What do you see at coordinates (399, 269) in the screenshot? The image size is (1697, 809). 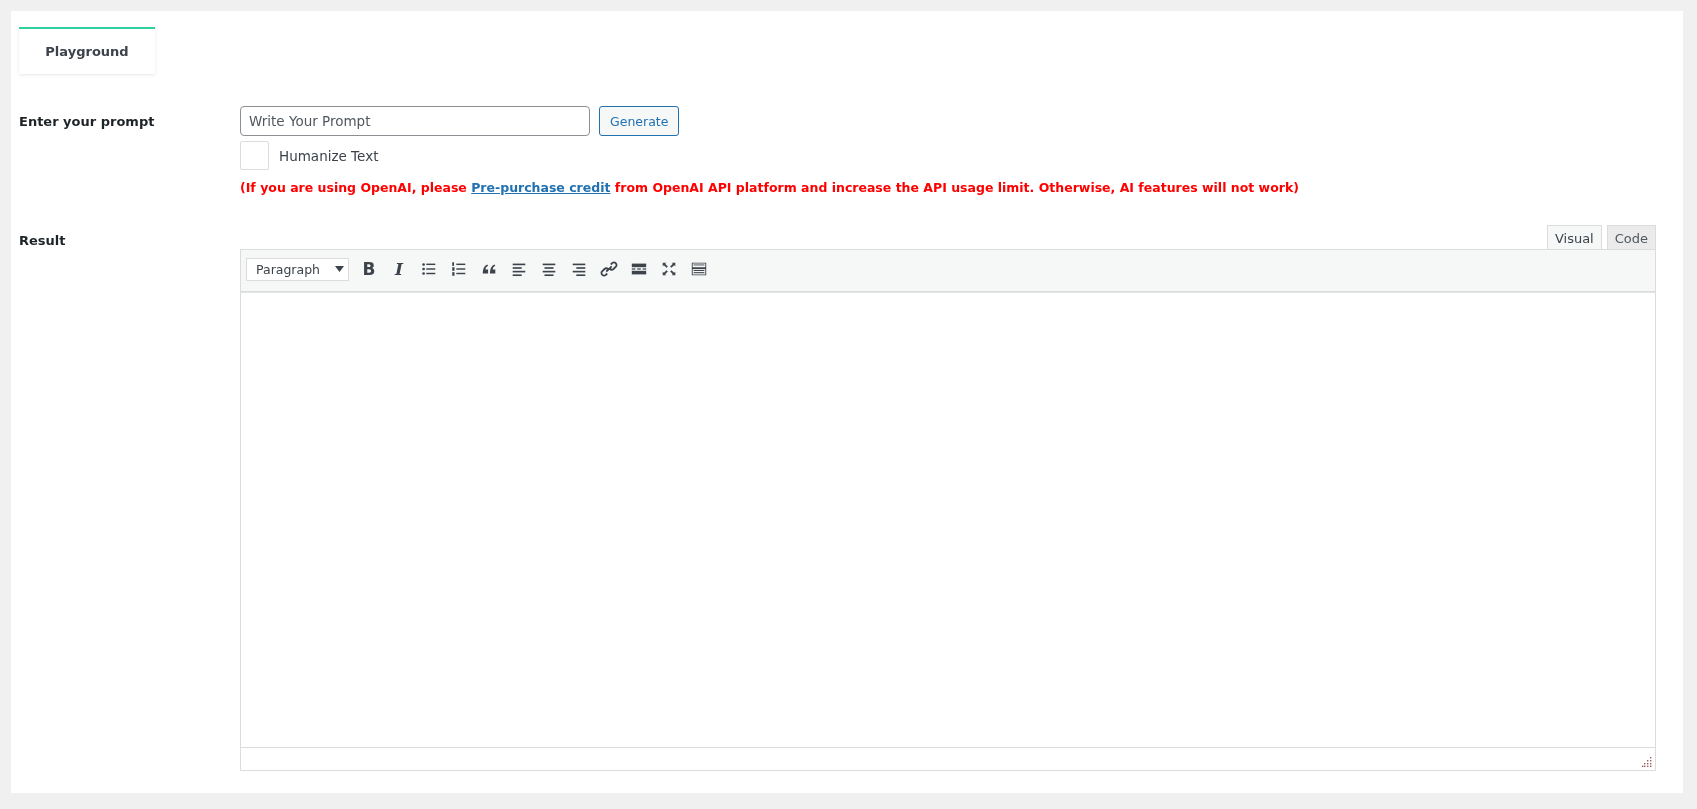 I see `italic-button: I` at bounding box center [399, 269].